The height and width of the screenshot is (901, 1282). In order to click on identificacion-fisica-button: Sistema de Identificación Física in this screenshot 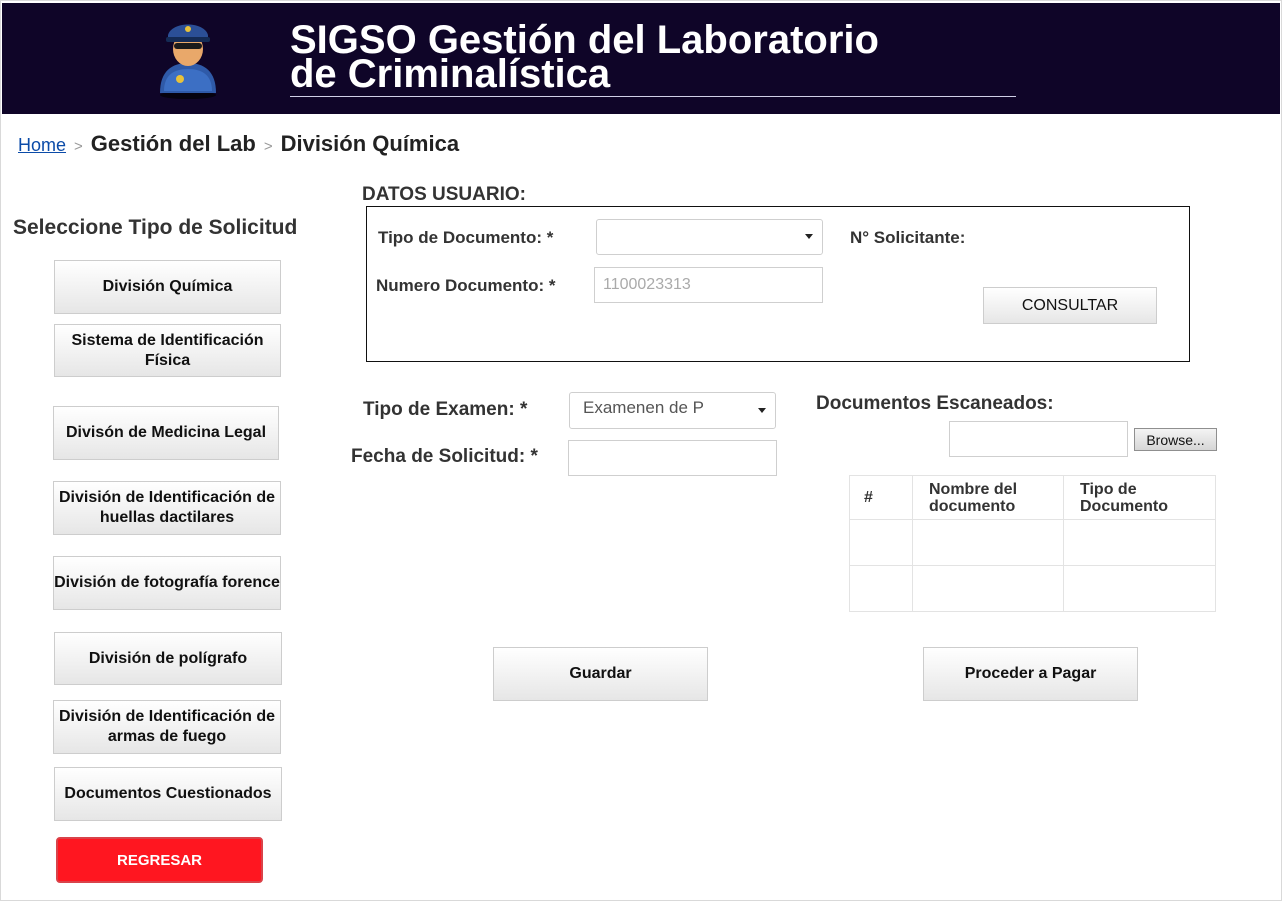, I will do `click(167, 350)`.